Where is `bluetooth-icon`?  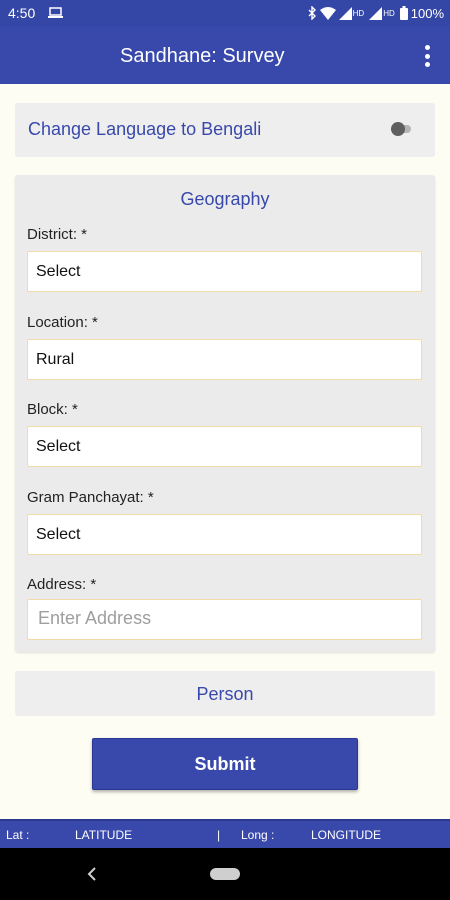 bluetooth-icon is located at coordinates (312, 13).